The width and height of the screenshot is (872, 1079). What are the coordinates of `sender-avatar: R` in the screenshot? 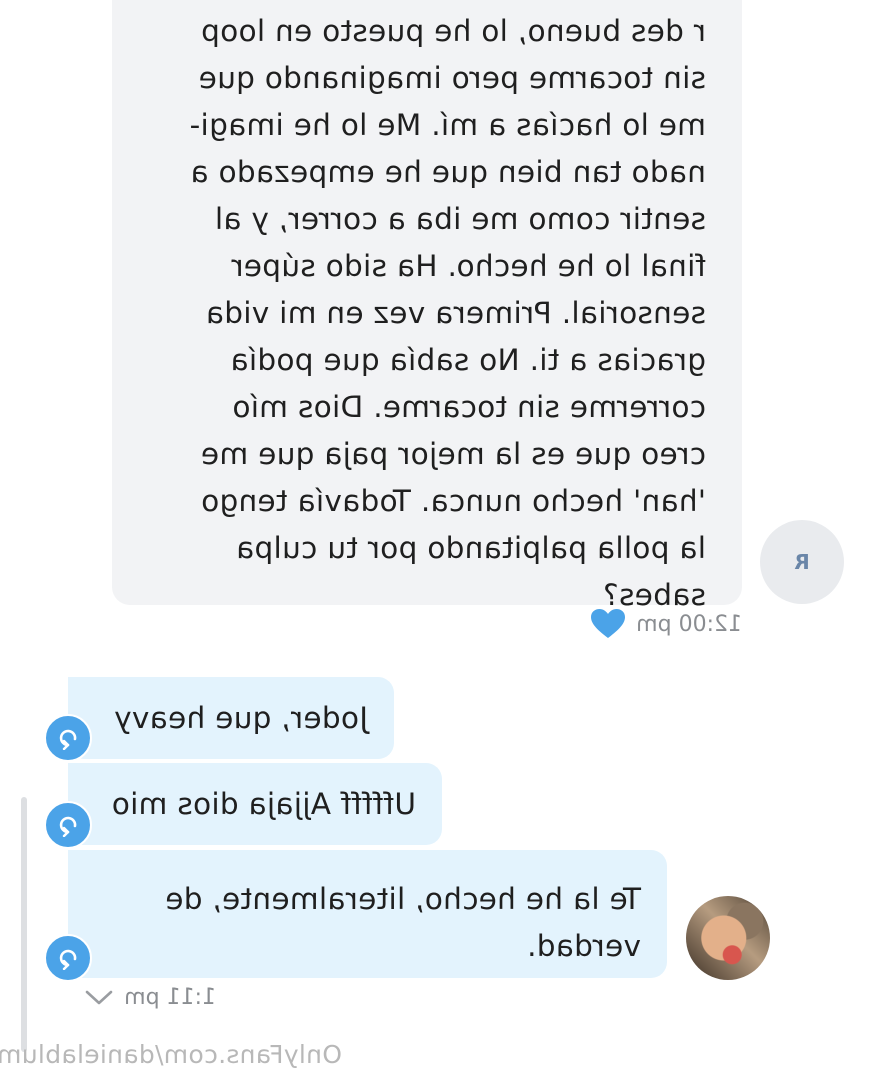 It's located at (802, 562).